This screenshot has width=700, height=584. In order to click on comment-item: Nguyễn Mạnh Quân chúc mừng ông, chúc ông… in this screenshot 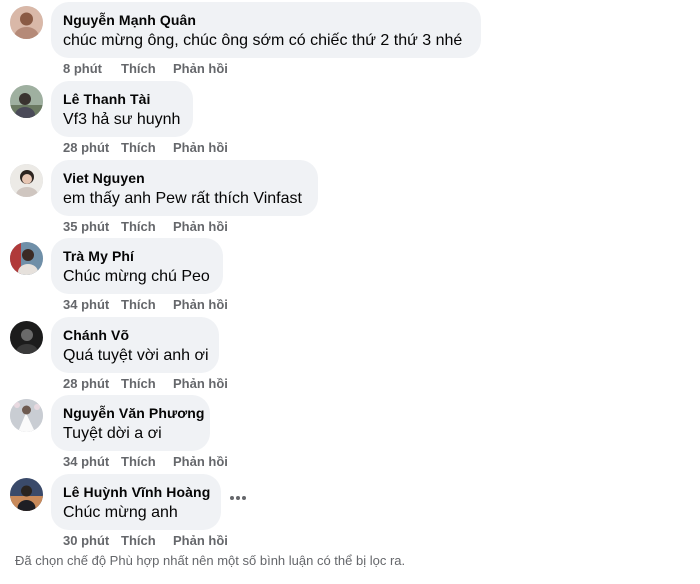, I will do `click(350, 41)`.